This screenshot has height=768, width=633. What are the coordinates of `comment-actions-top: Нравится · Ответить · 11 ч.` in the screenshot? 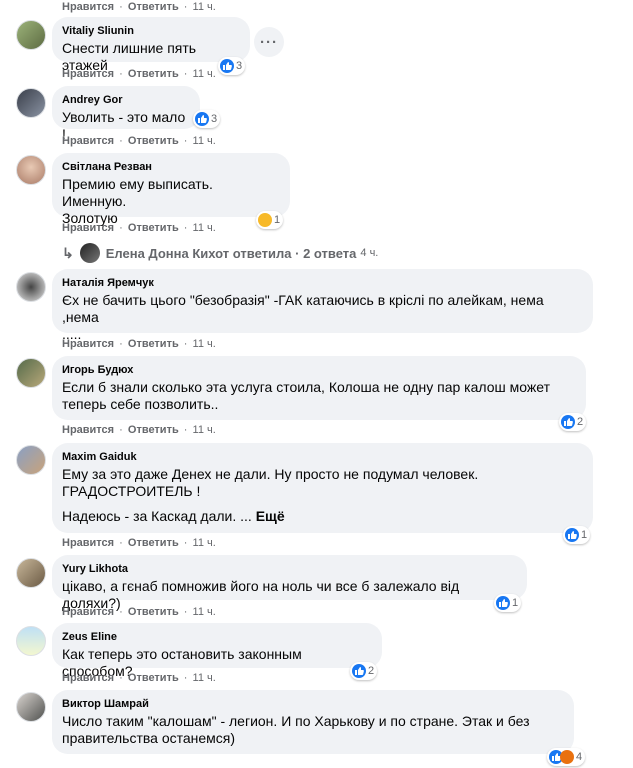 It's located at (139, 7).